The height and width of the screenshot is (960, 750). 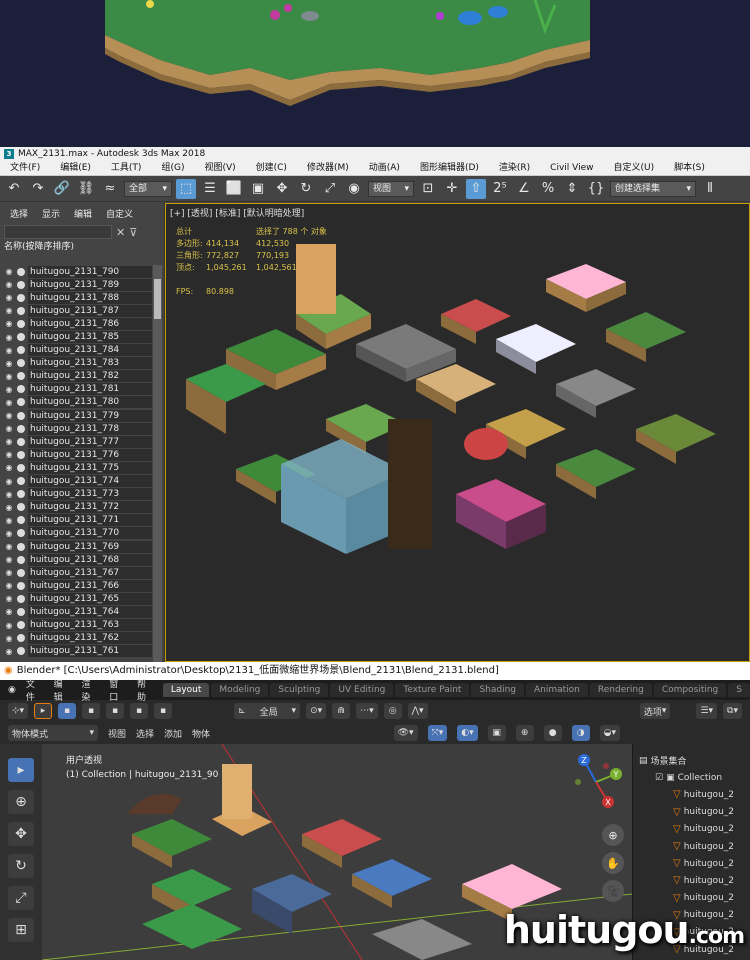 What do you see at coordinates (596, 189) in the screenshot?
I see `edit-named-selection-icon: {}` at bounding box center [596, 189].